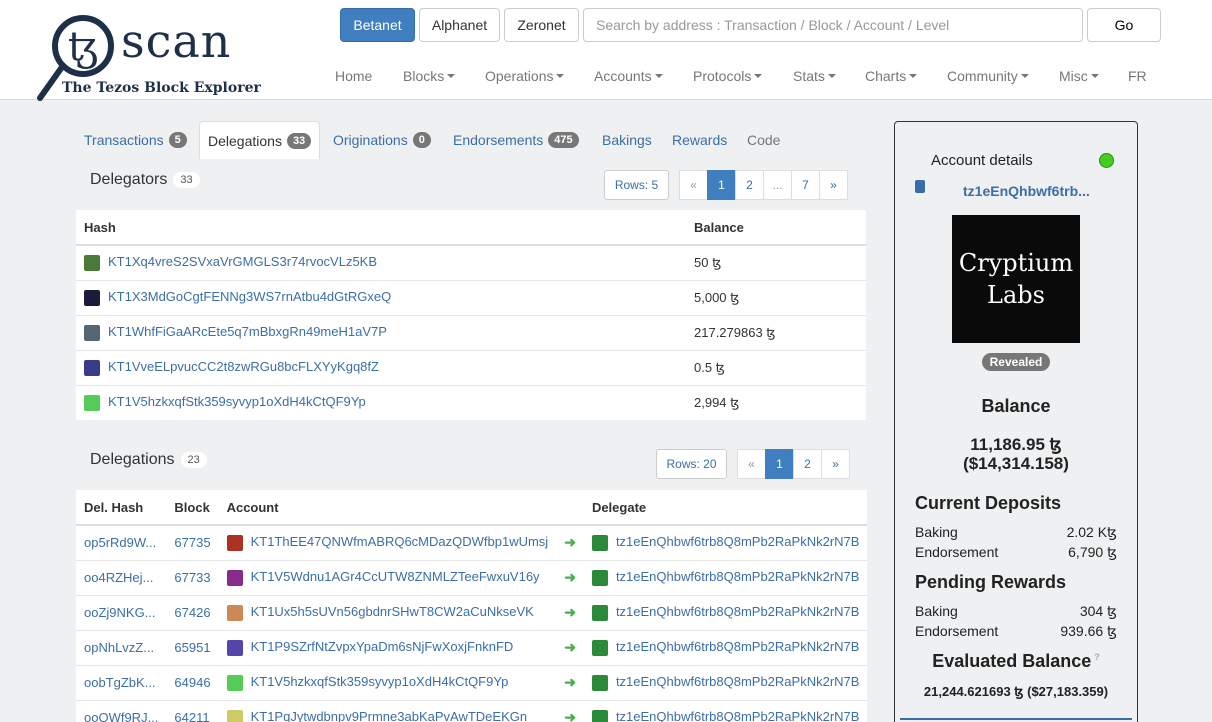 The height and width of the screenshot is (722, 1212). I want to click on reward-baking-value: 304 ꜩ, so click(1098, 611).